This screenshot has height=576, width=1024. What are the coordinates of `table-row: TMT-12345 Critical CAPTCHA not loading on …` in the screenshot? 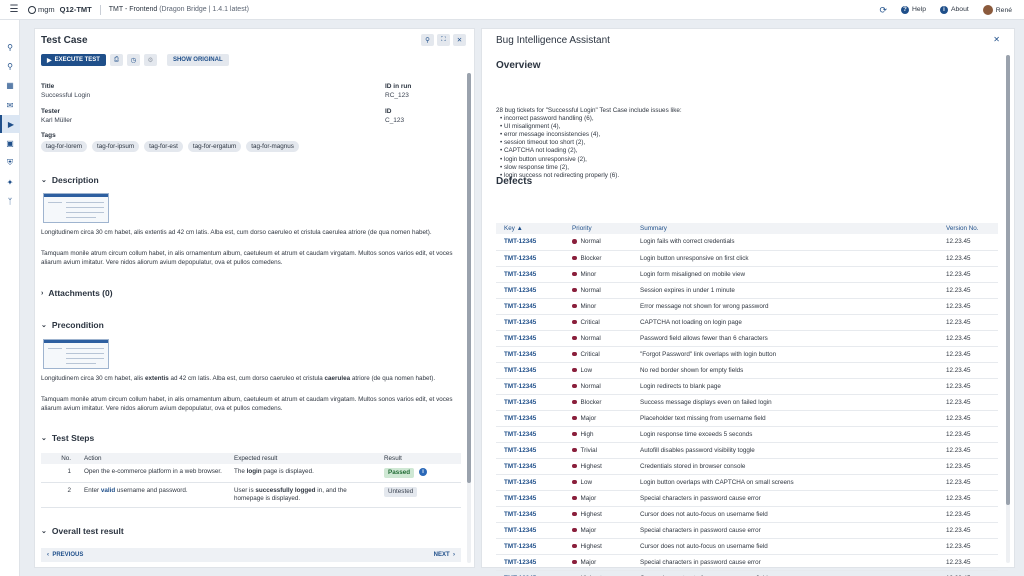 It's located at (747, 322).